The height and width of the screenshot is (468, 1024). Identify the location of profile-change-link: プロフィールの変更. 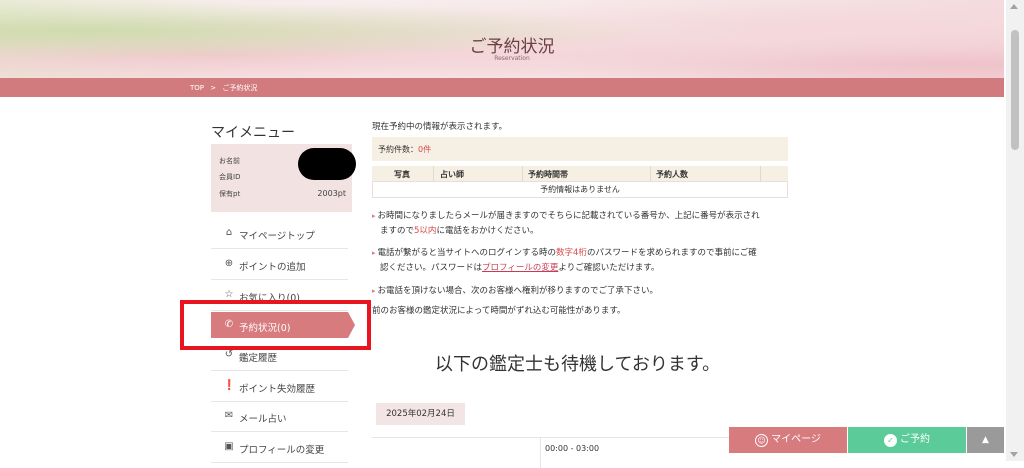
(520, 268).